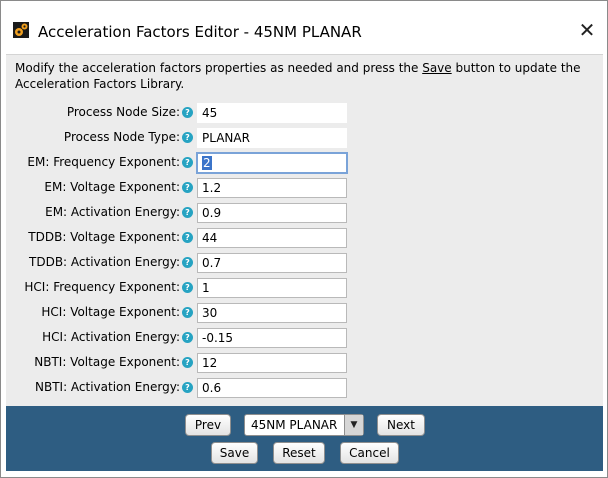 This screenshot has width=608, height=478. I want to click on library-selector-value: 45NM PLANAR, so click(294, 425).